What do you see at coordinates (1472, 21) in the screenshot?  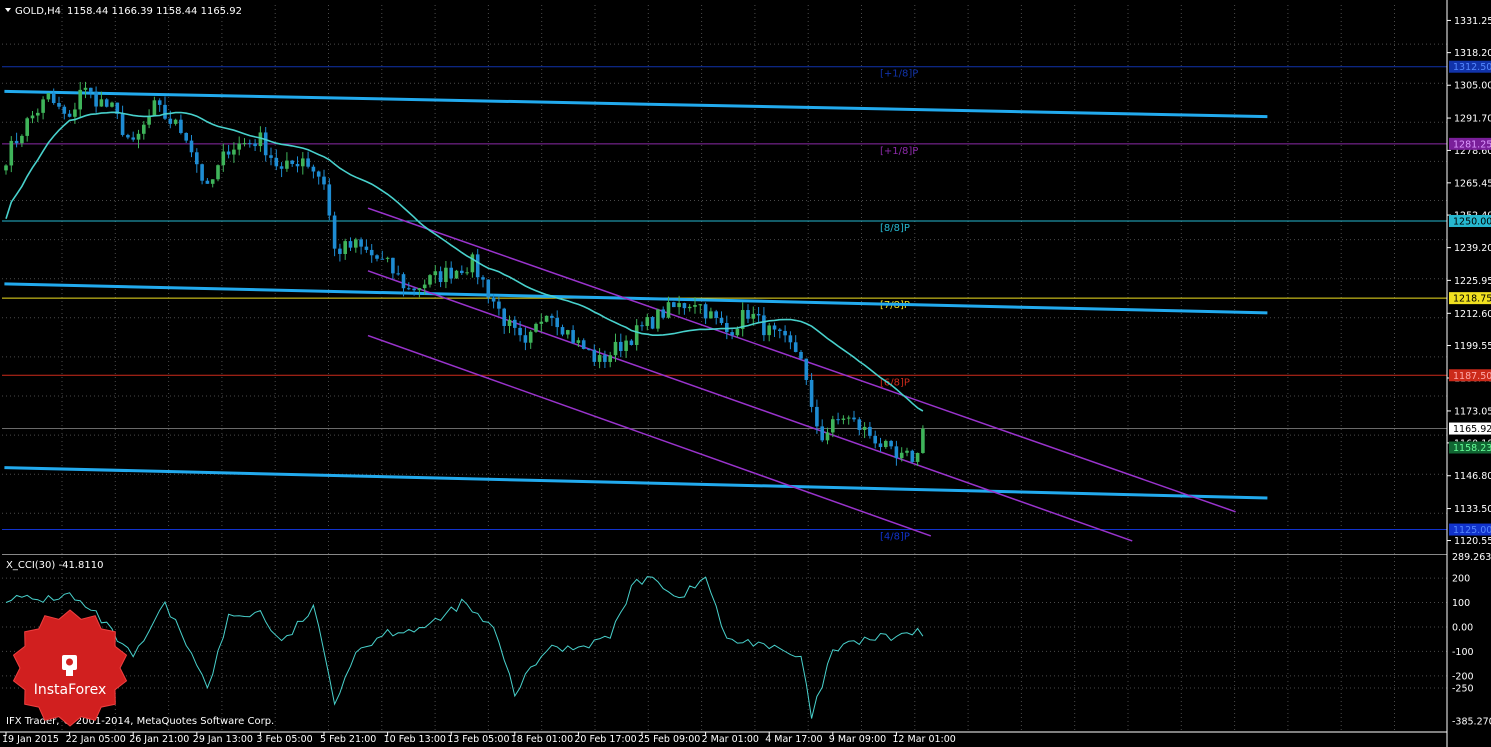 I see `y-tick-label: 1331.25` at bounding box center [1472, 21].